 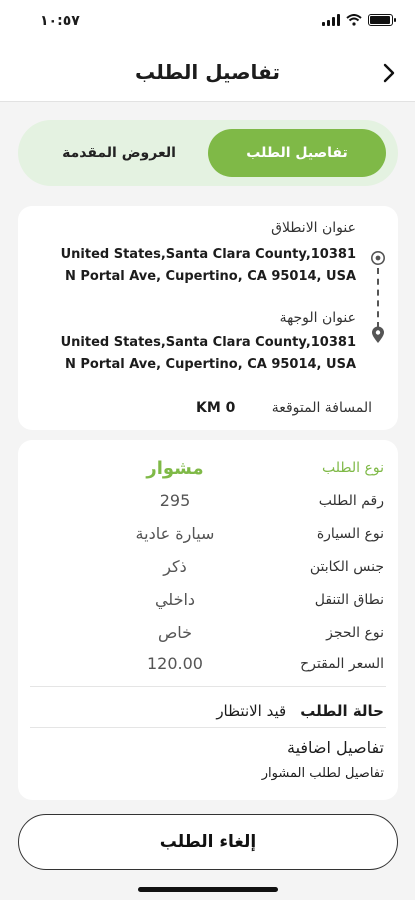 What do you see at coordinates (175, 663) in the screenshot?
I see `suggested-price-value: 120.00` at bounding box center [175, 663].